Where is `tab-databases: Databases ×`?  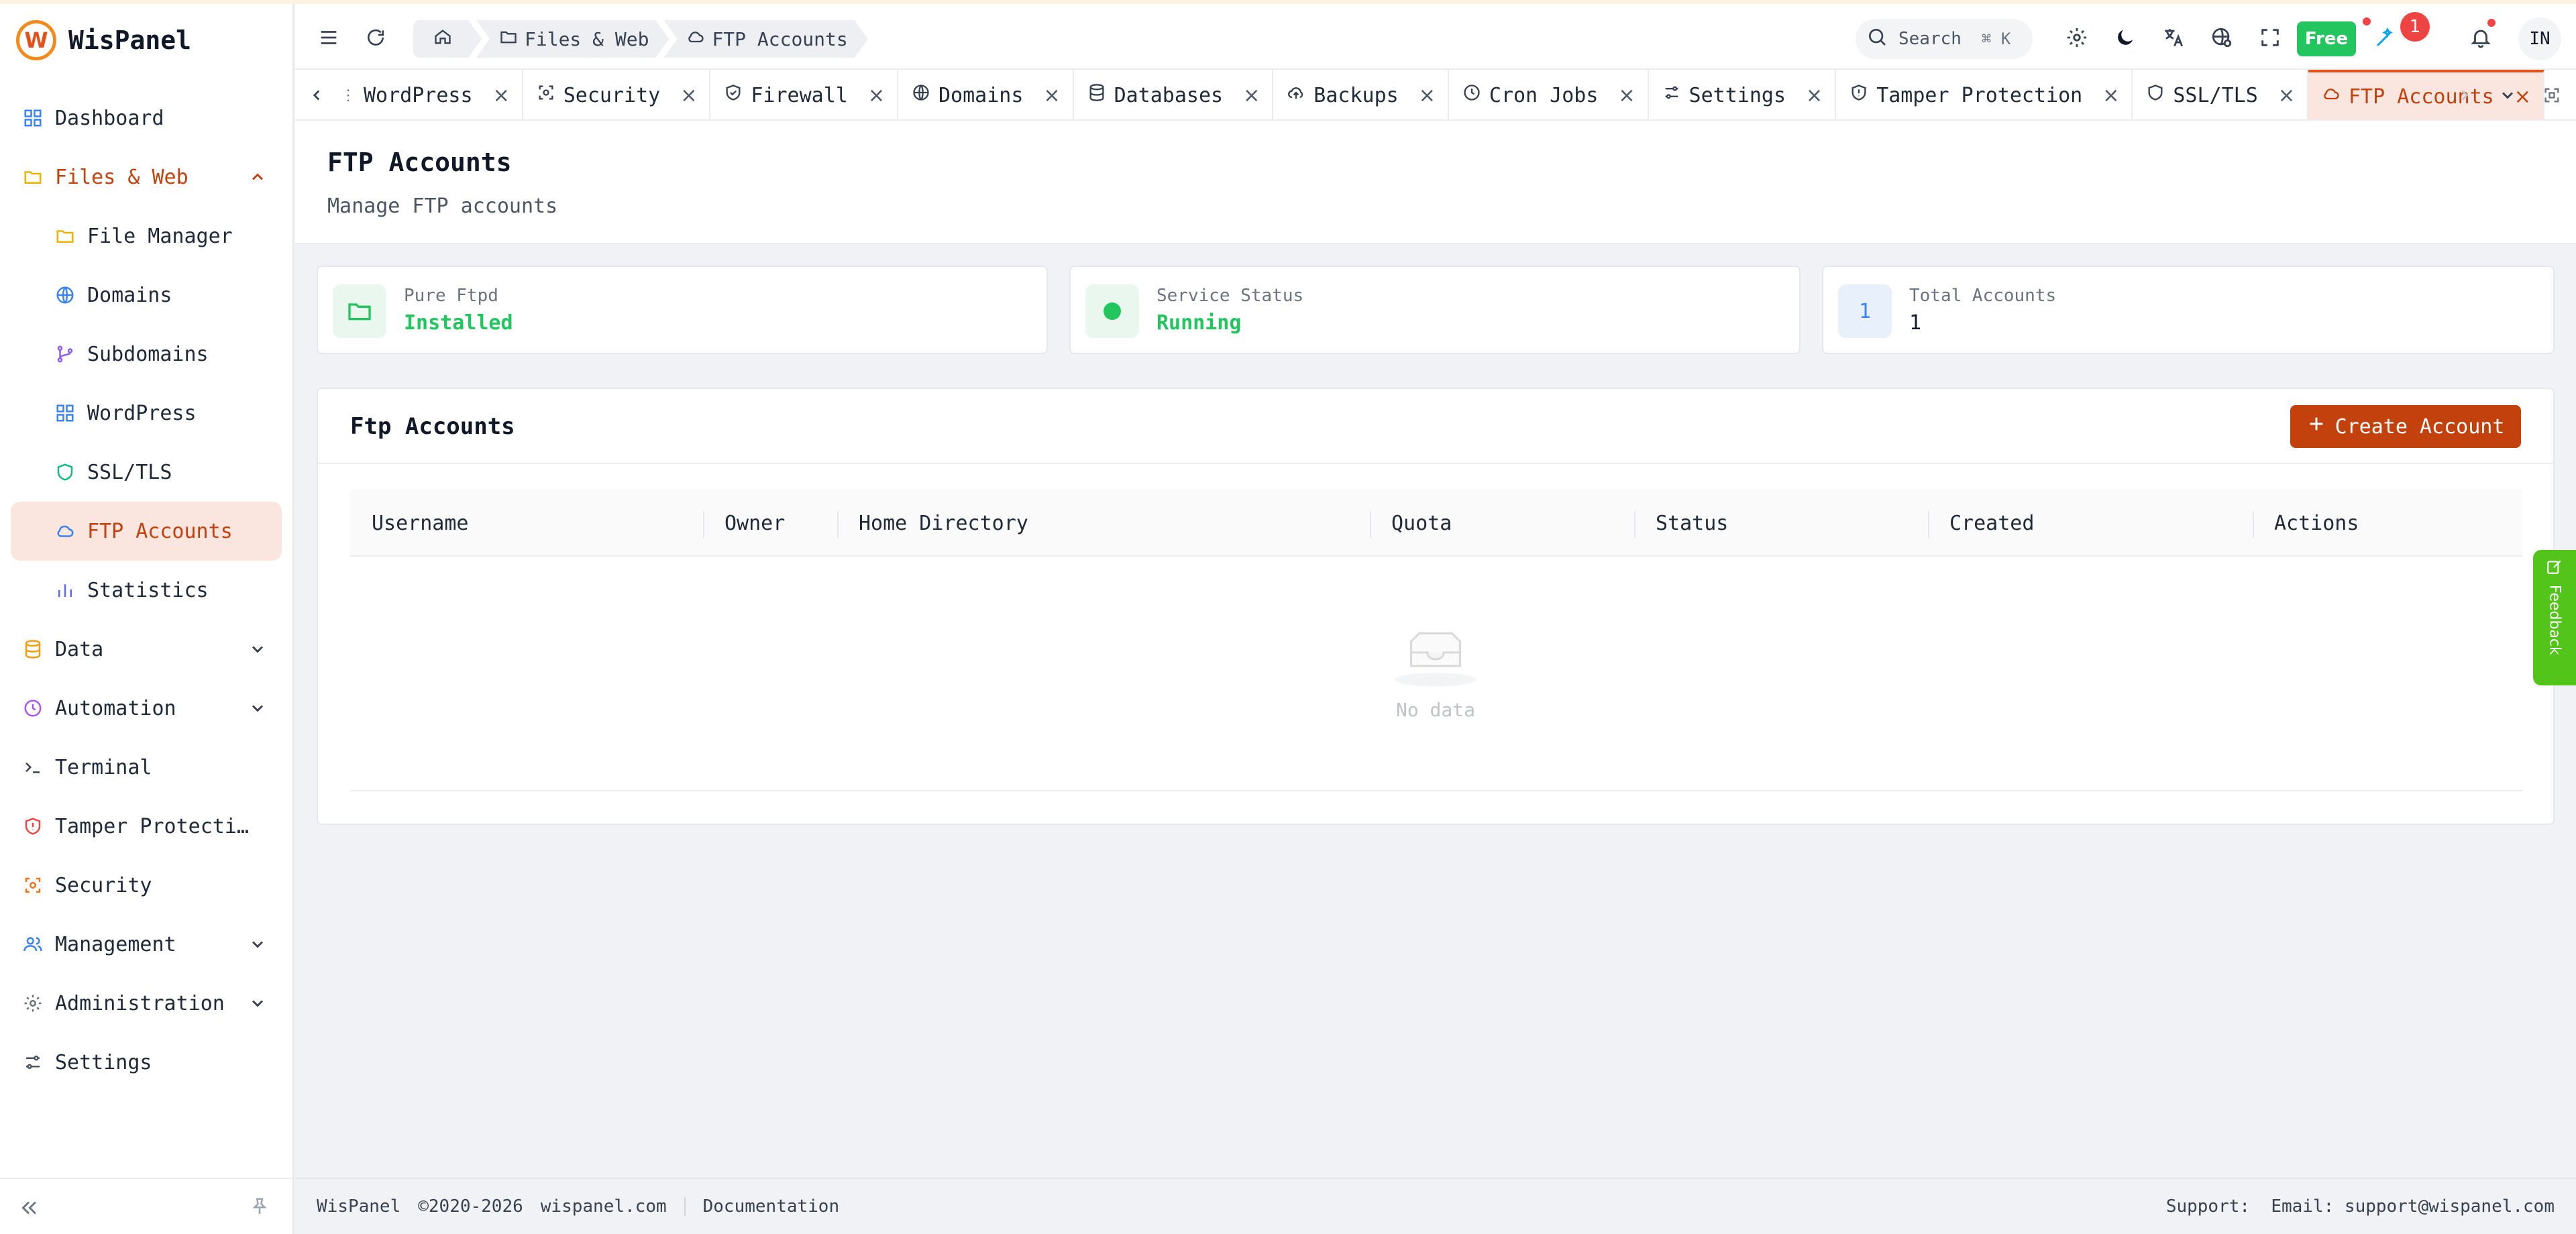
tab-databases: Databases × is located at coordinates (1174, 94).